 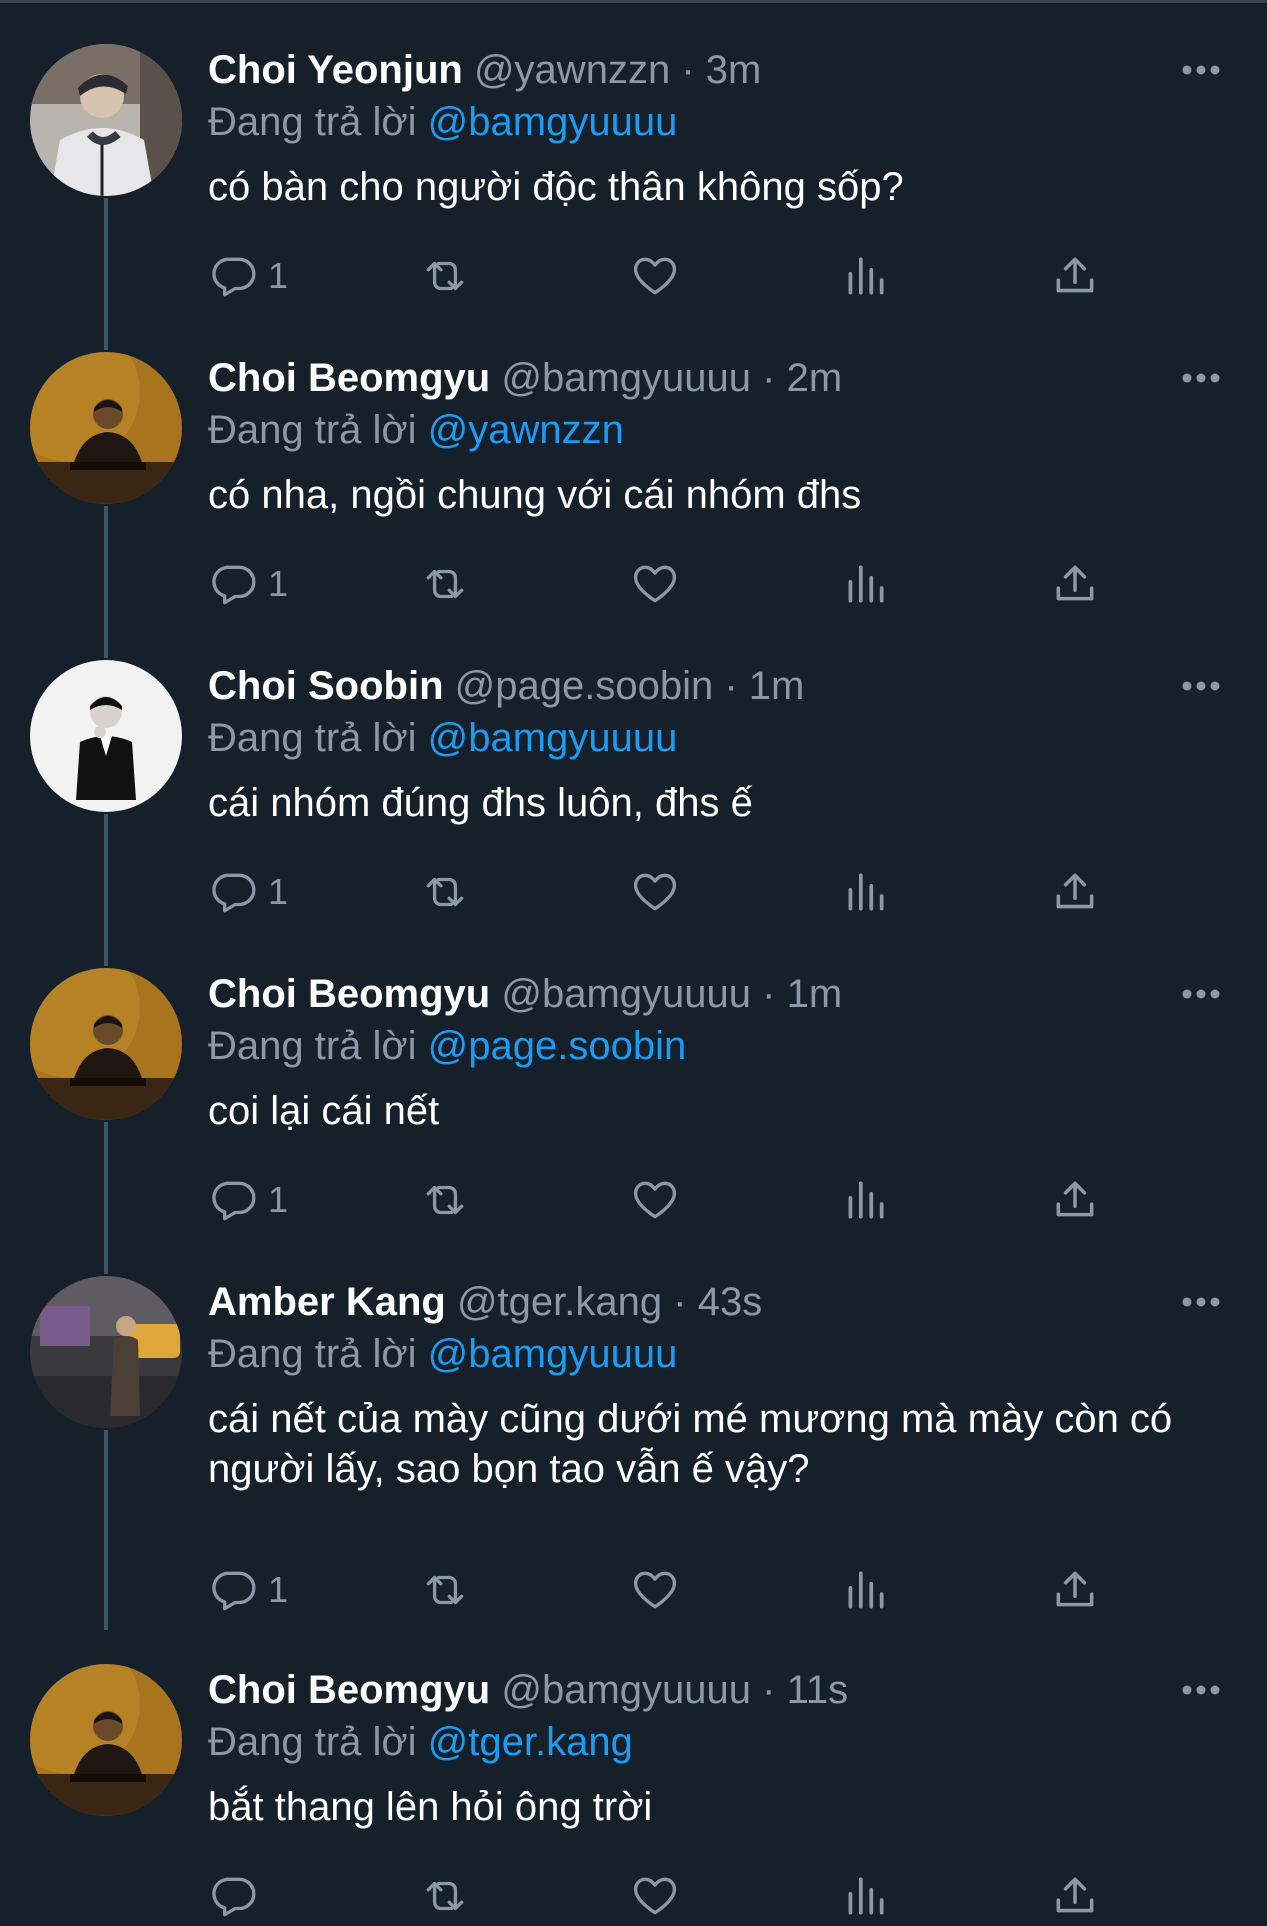 I want to click on replying-to: Đang trả lời @page.soobin, so click(x=719, y=1046).